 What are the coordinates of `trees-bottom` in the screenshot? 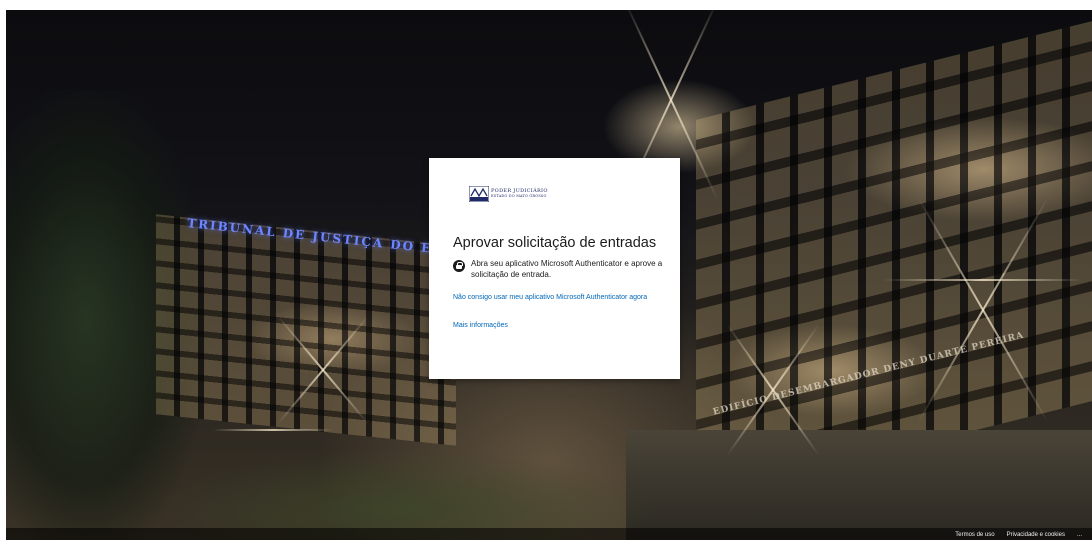 It's located at (406, 495).